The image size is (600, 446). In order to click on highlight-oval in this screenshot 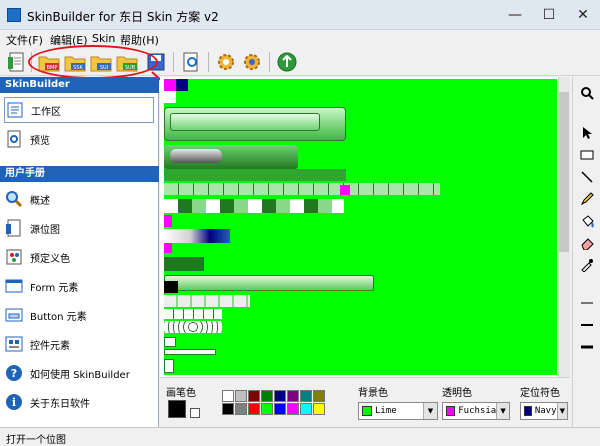, I will do `click(93, 62)`.